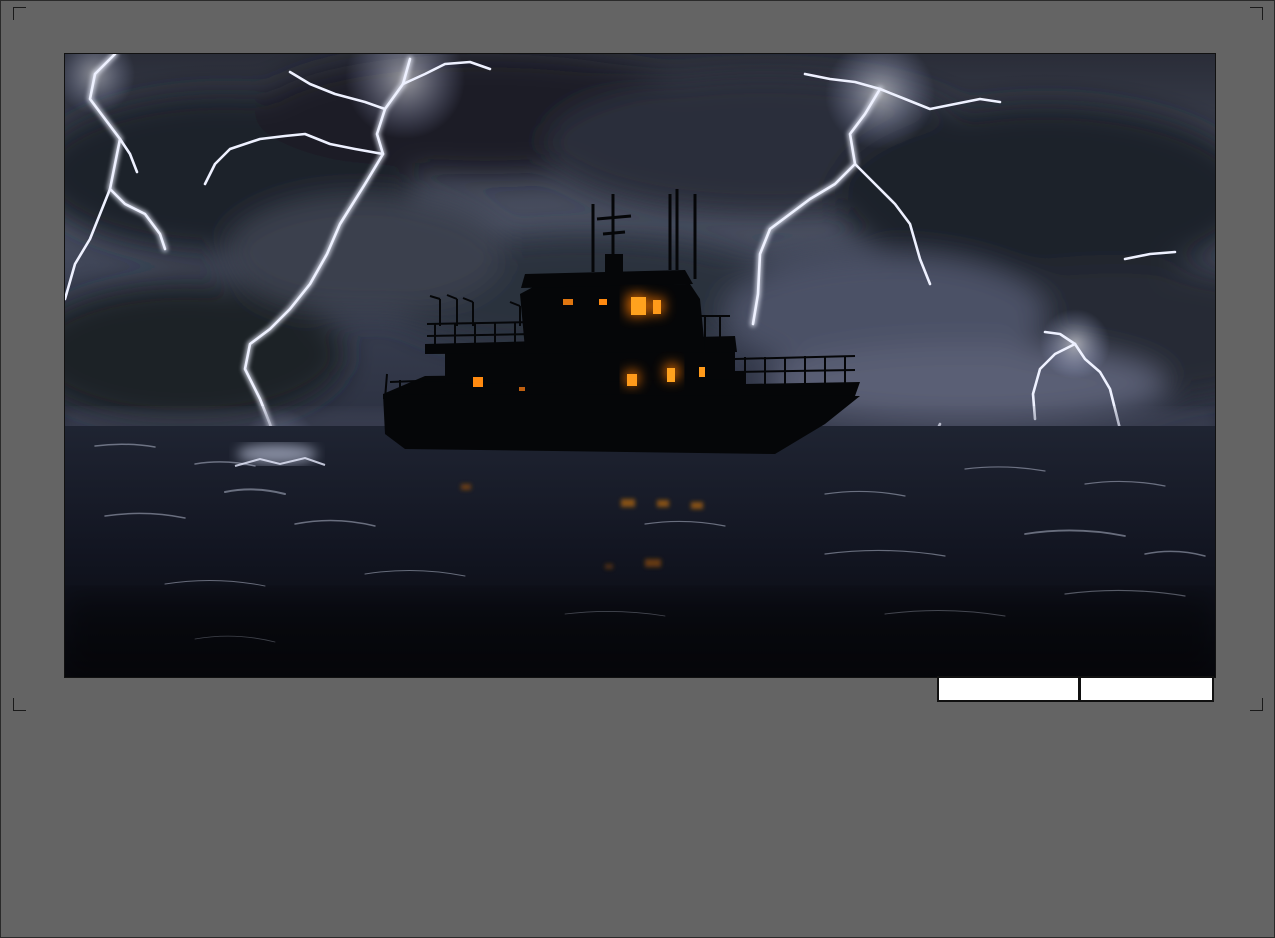 The height and width of the screenshot is (938, 1275). Describe the element at coordinates (19, 704) in the screenshot. I see `crop-mark-bottom-left` at that location.